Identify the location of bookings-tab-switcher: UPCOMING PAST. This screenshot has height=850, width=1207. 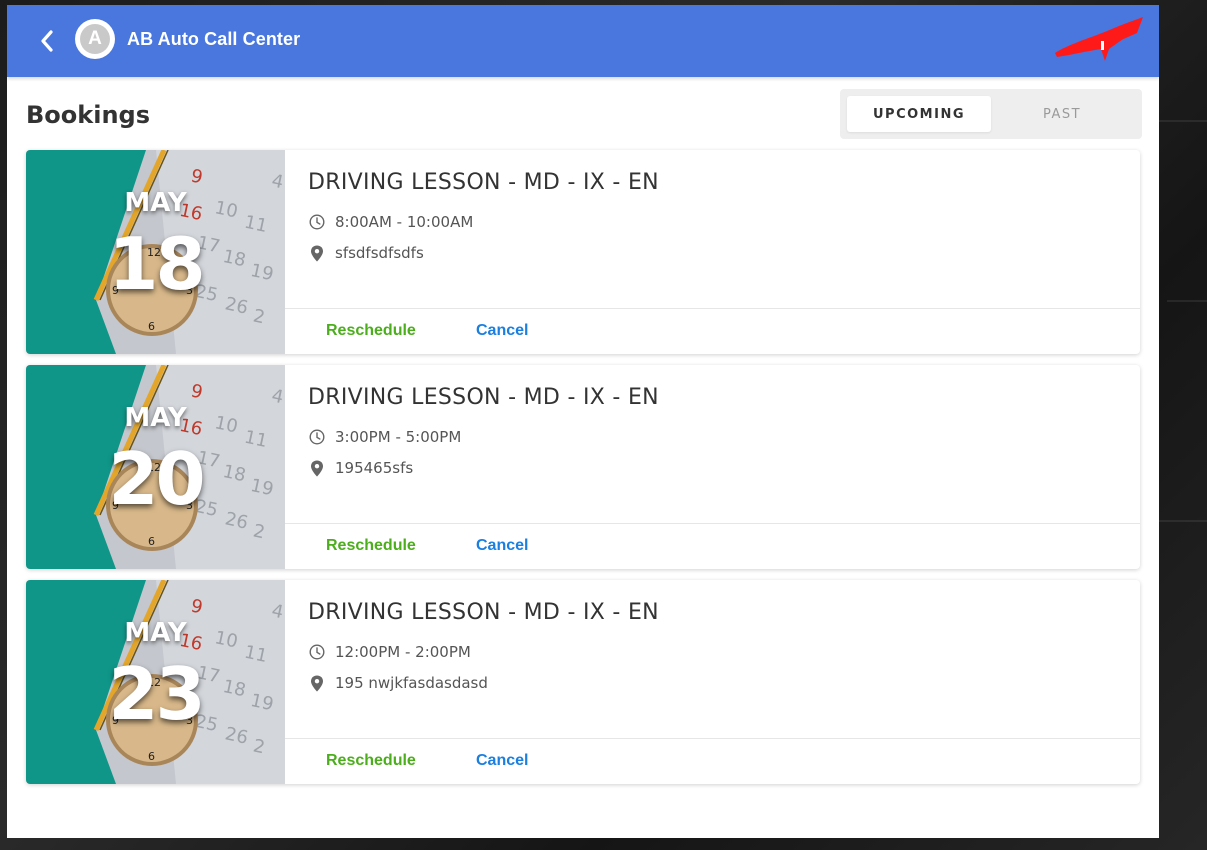
(991, 114).